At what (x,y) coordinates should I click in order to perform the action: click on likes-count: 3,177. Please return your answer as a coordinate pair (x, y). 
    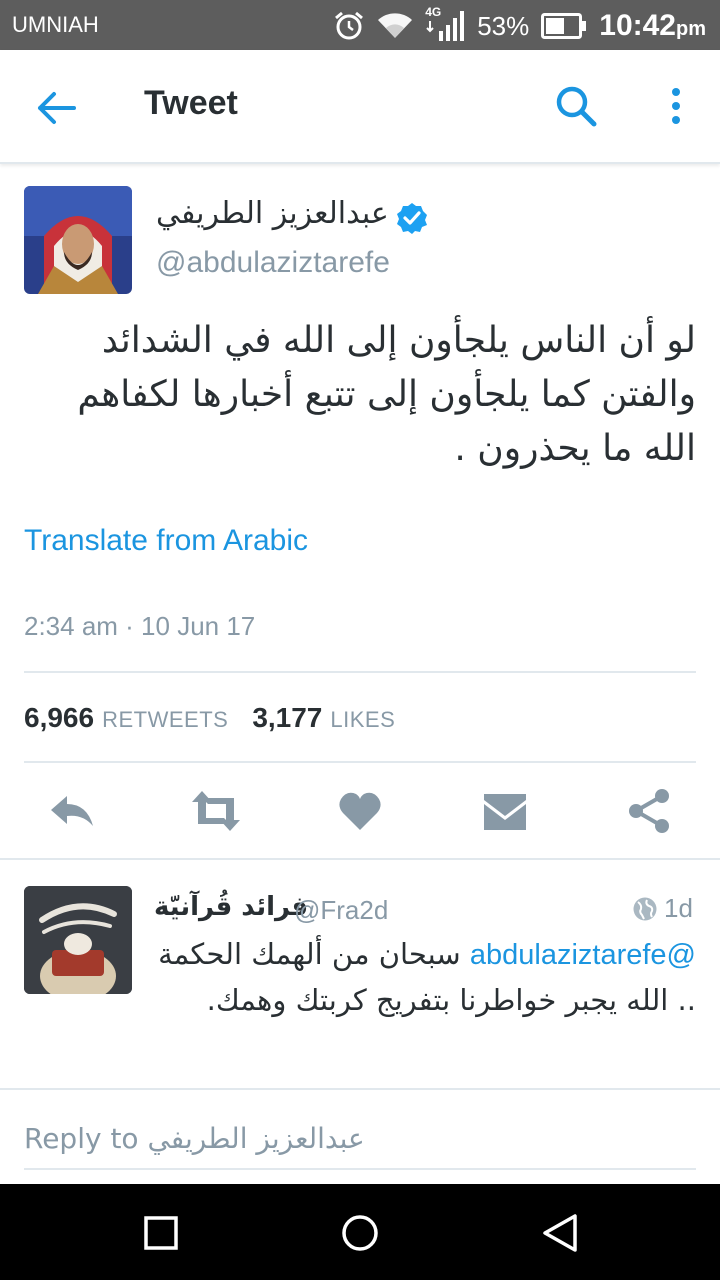
    Looking at the image, I should click on (287, 718).